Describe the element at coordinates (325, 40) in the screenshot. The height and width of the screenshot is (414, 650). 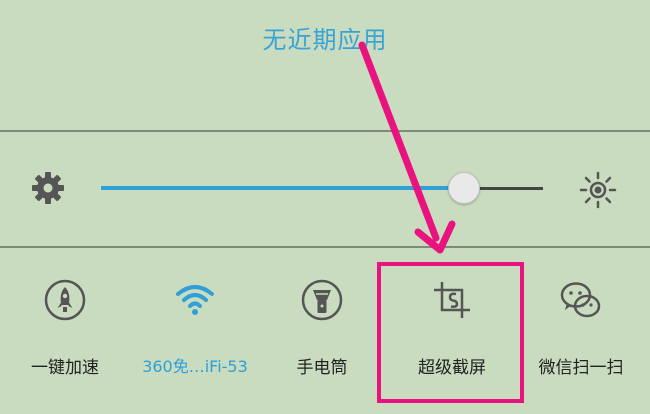
I see `no-recent-apps-text: 无近期应用` at that location.